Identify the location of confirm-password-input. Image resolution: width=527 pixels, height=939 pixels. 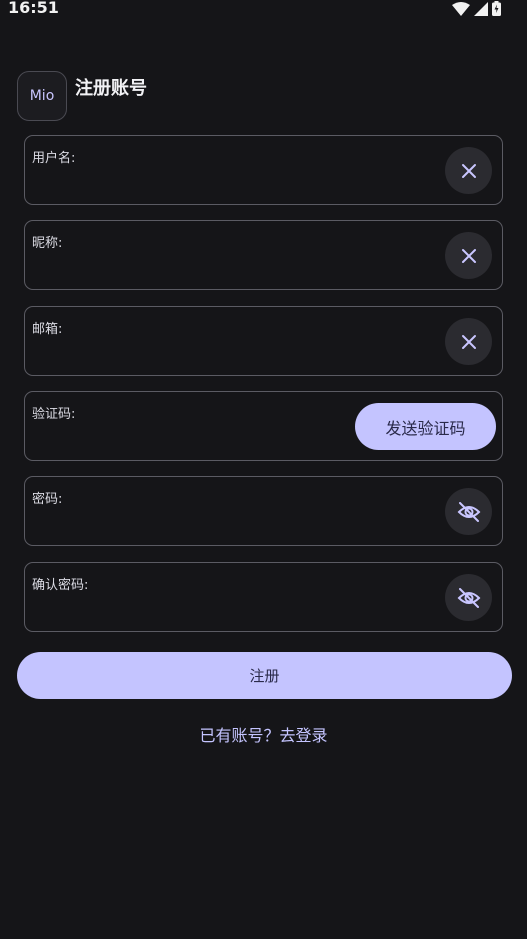
(232, 609).